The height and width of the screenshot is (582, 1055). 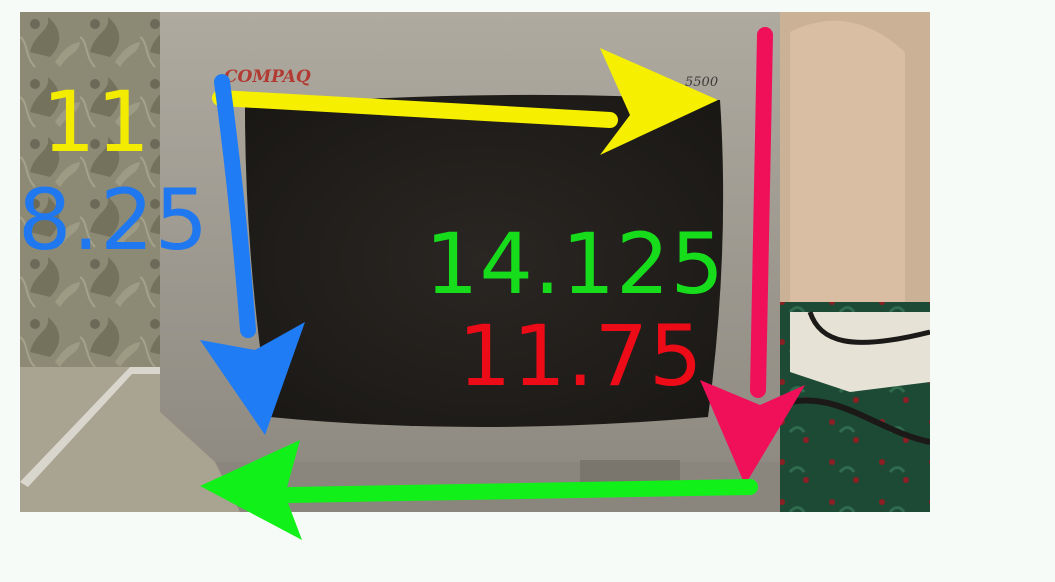 What do you see at coordinates (114, 220) in the screenshot?
I see `measurement-label-blue: 8.25` at bounding box center [114, 220].